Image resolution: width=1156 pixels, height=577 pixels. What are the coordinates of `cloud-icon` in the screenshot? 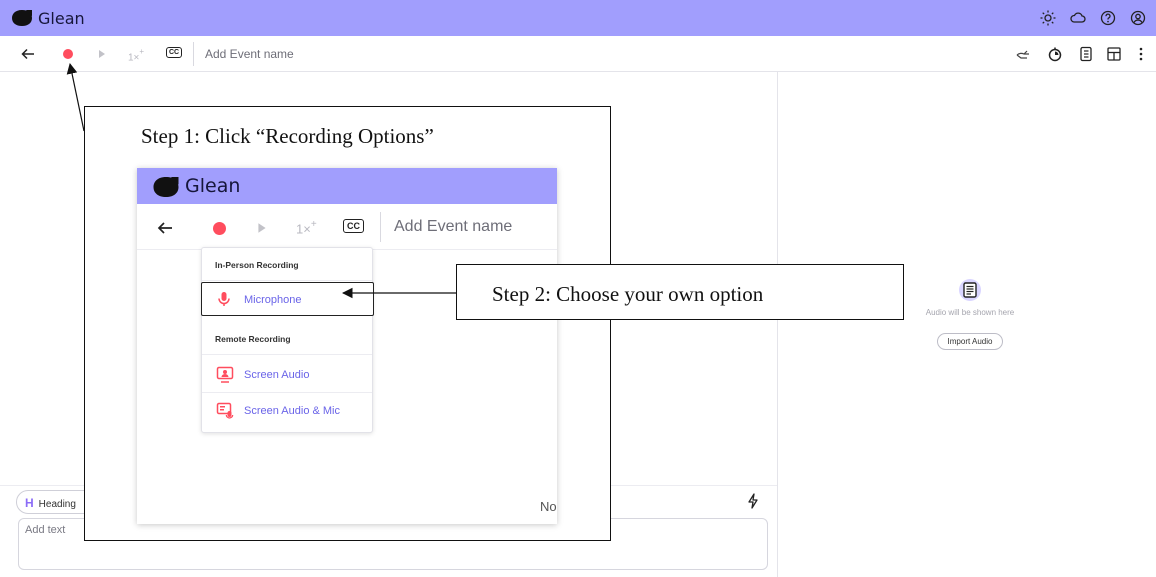 It's located at (1078, 18).